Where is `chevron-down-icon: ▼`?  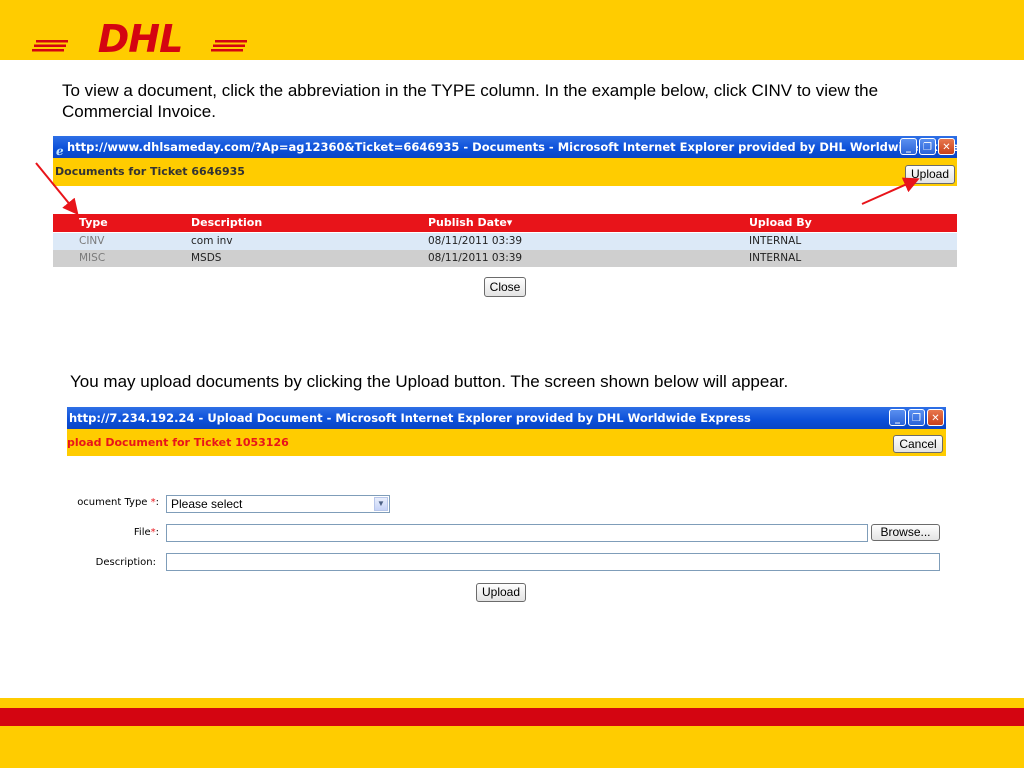
chevron-down-icon: ▼ is located at coordinates (381, 504).